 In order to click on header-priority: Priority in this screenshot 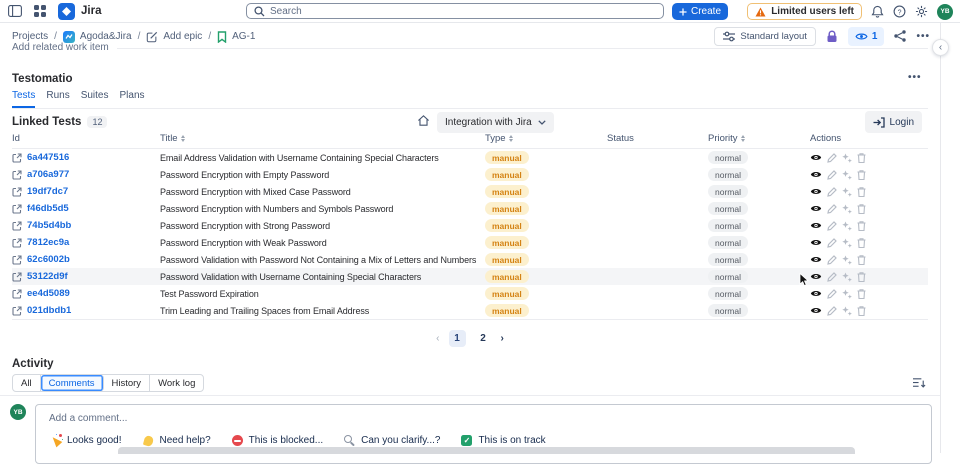, I will do `click(759, 138)`.